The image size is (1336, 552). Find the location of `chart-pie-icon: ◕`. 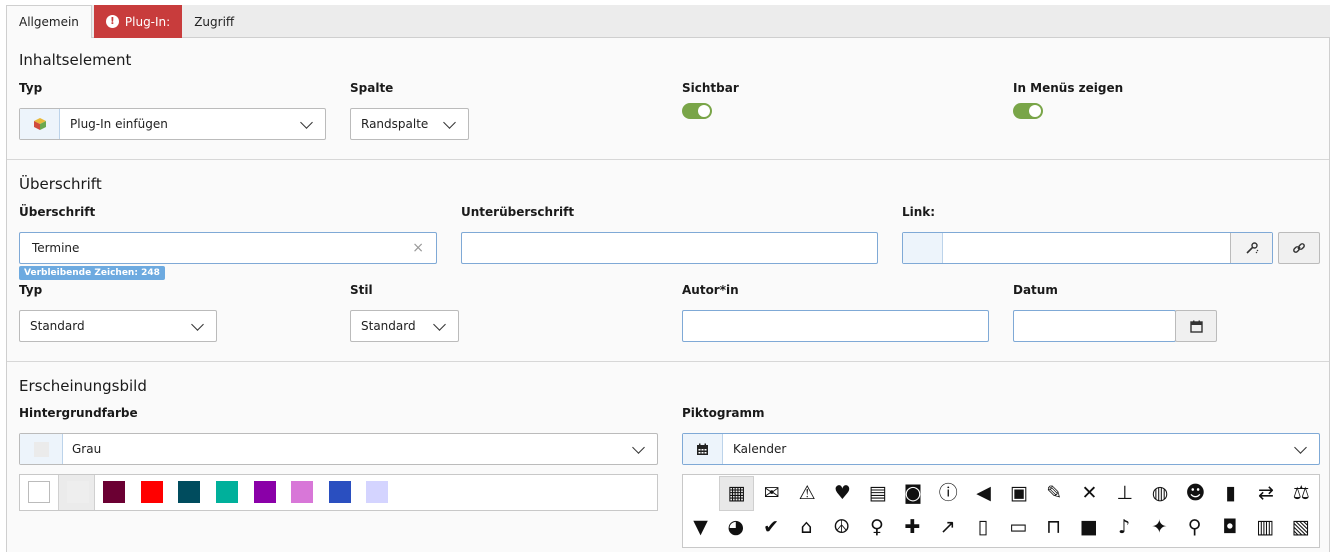

chart-pie-icon: ◕ is located at coordinates (735, 527).